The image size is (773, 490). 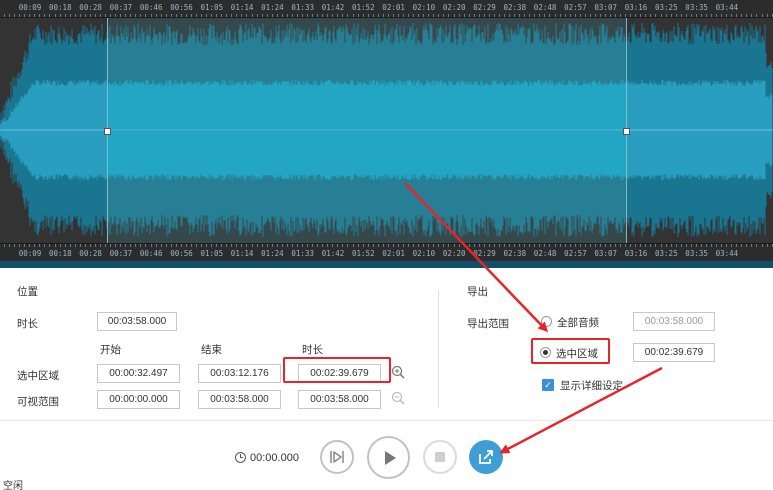 I want to click on export-all-radio, so click(x=546, y=321).